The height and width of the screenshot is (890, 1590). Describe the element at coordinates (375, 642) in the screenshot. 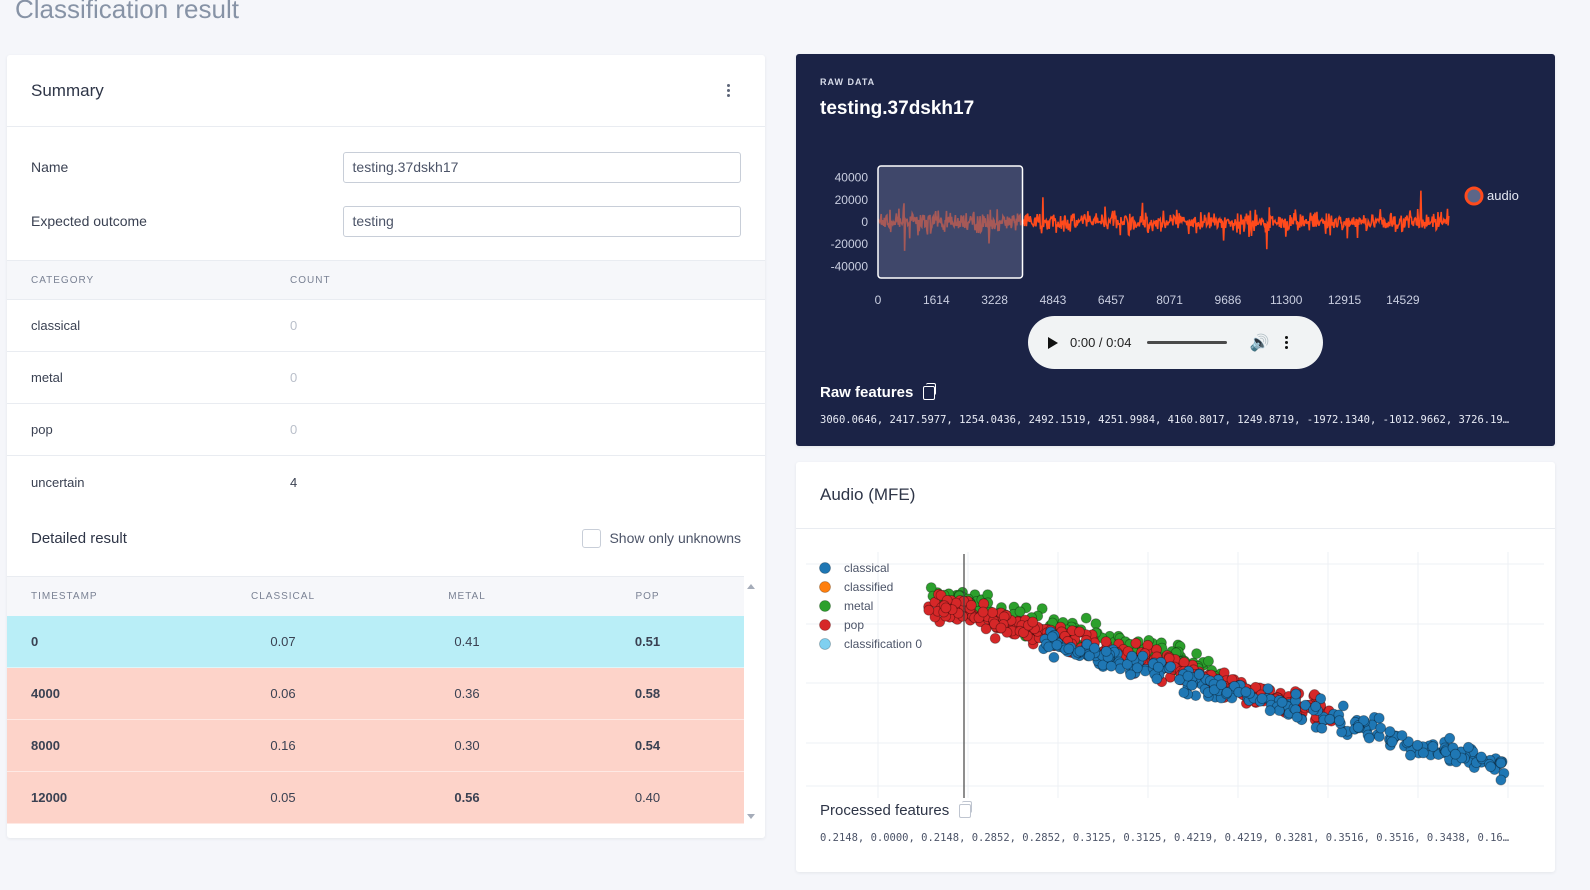

I see `table-row: 0 0.07 0.41 0.51` at that location.